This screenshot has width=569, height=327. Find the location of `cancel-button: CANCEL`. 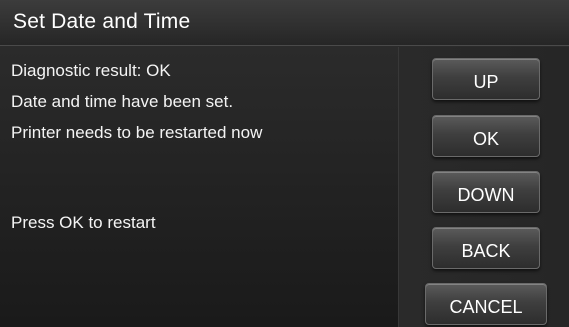

cancel-button: CANCEL is located at coordinates (486, 304).